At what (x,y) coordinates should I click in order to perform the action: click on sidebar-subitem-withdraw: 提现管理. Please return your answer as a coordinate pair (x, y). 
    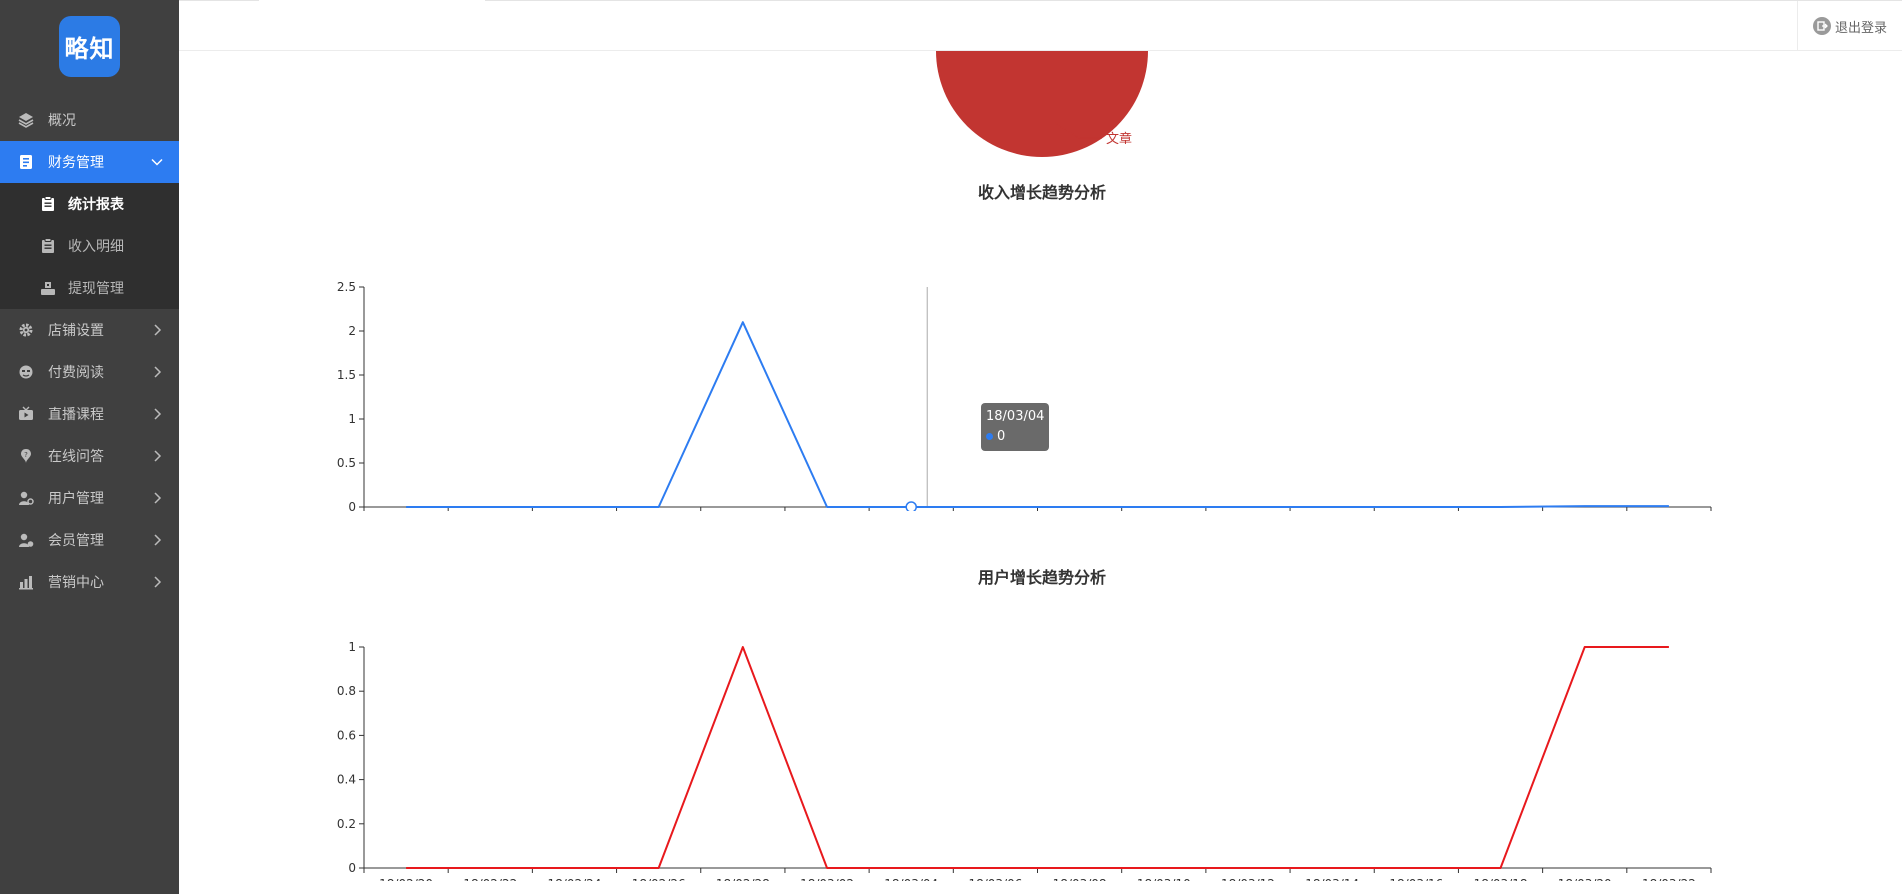
    Looking at the image, I should click on (89, 288).